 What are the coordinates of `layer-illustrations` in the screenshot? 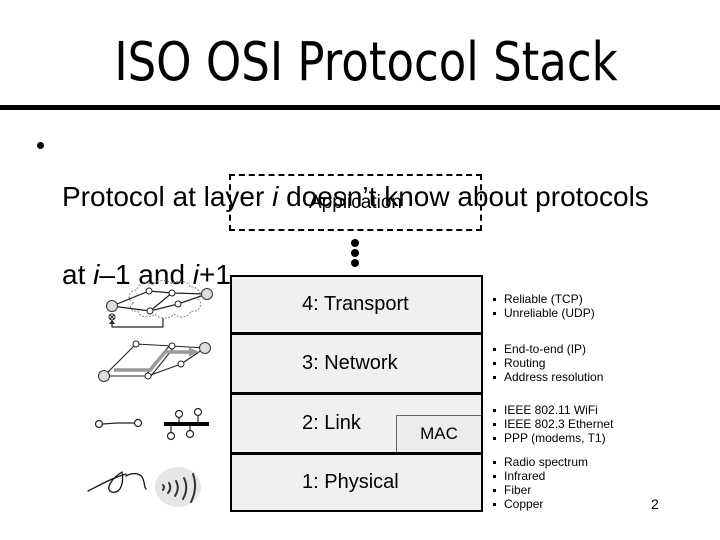 It's located at (150, 393).